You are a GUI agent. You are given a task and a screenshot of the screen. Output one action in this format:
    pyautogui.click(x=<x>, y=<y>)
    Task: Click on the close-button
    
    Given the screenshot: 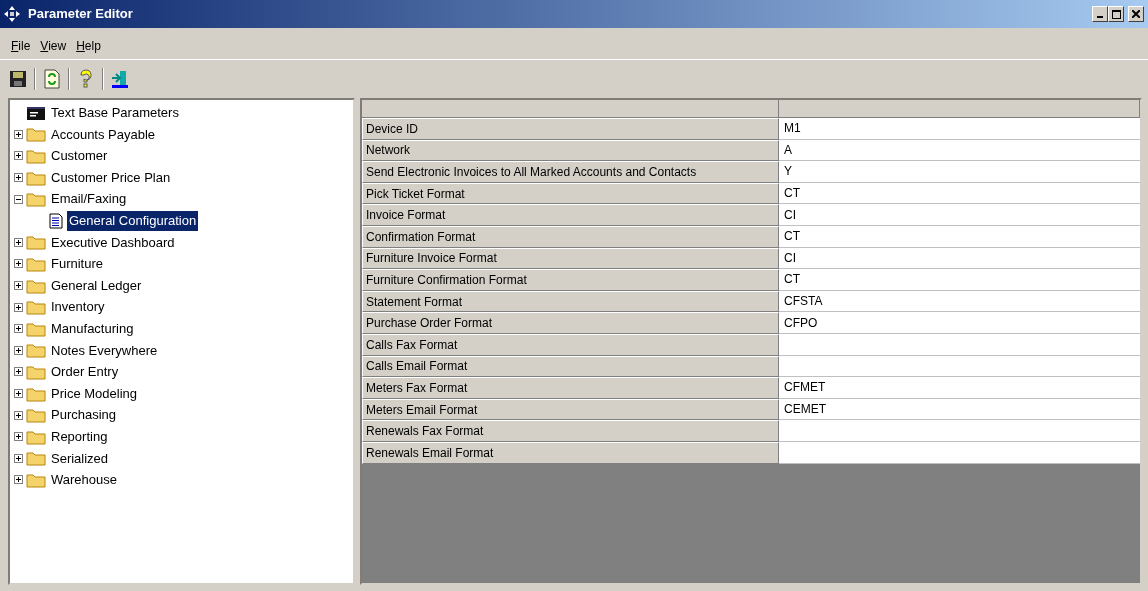 What is the action you would take?
    pyautogui.click(x=1136, y=14)
    